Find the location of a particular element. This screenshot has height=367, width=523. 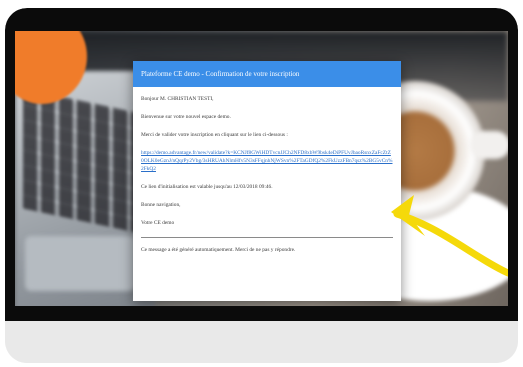

email-signoff: Bonne navigation, is located at coordinates (161, 205).